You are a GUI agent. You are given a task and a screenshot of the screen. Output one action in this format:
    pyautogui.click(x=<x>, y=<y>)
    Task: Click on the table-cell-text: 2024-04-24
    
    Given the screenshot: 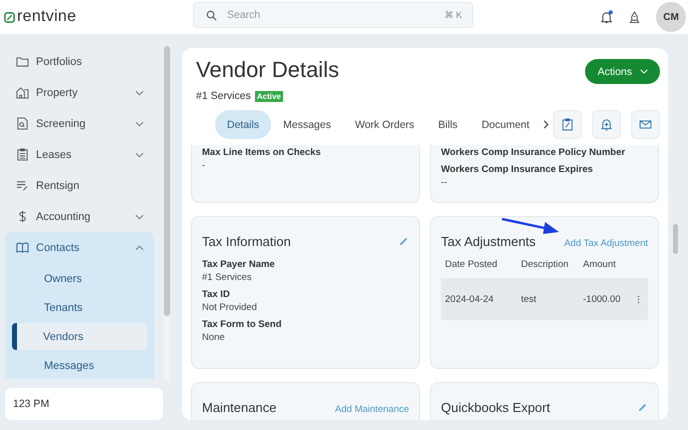 What is the action you would take?
    pyautogui.click(x=469, y=299)
    